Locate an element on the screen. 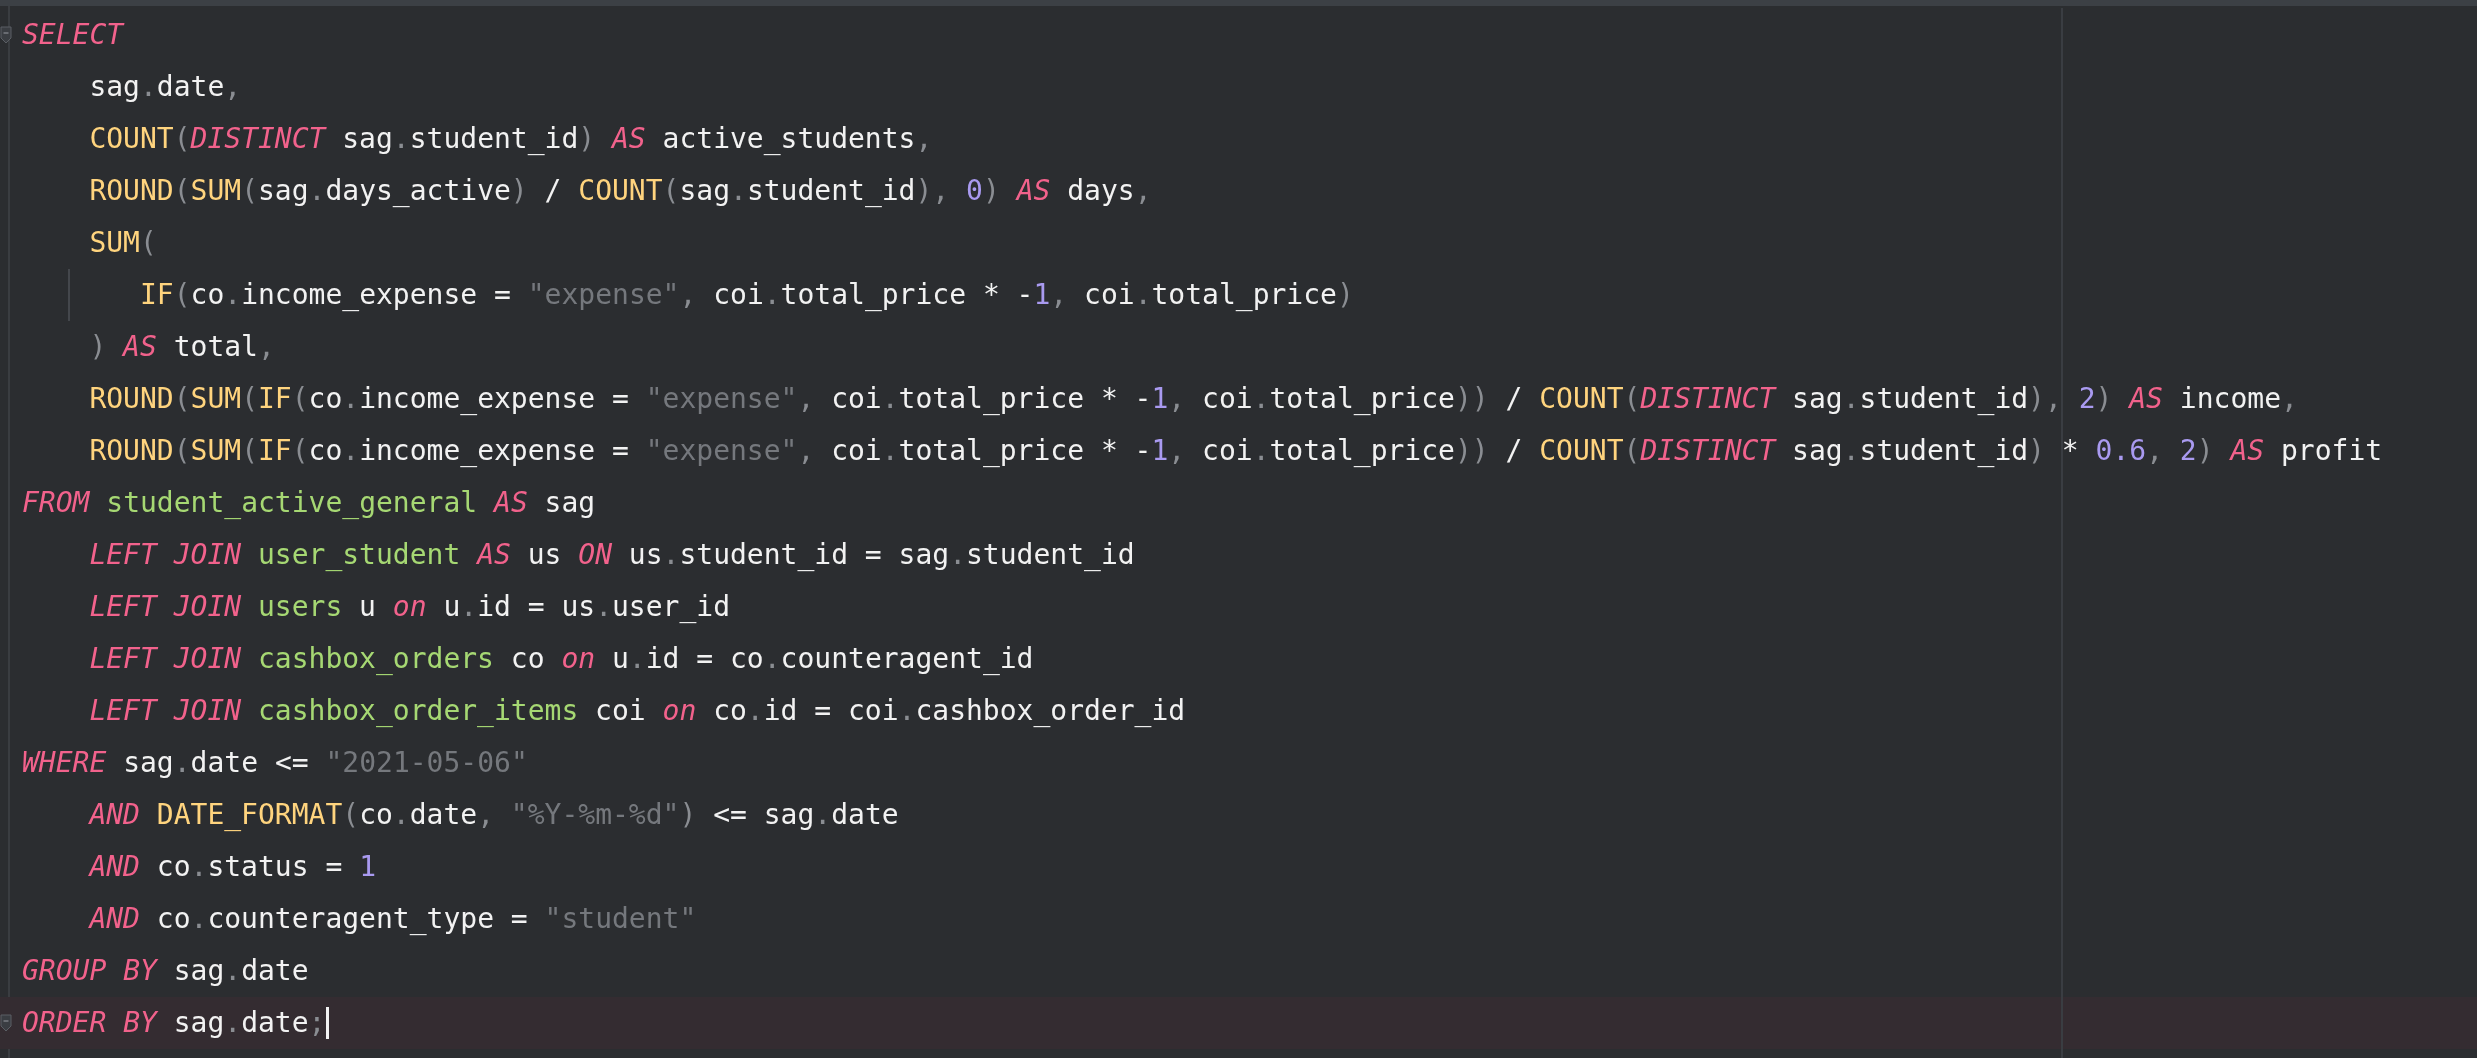 The height and width of the screenshot is (1058, 2477). code-line: SELECT is located at coordinates (73, 35).